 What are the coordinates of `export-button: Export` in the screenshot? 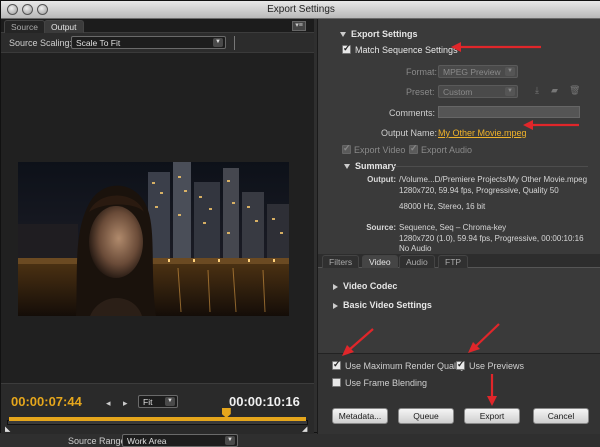 It's located at (492, 416).